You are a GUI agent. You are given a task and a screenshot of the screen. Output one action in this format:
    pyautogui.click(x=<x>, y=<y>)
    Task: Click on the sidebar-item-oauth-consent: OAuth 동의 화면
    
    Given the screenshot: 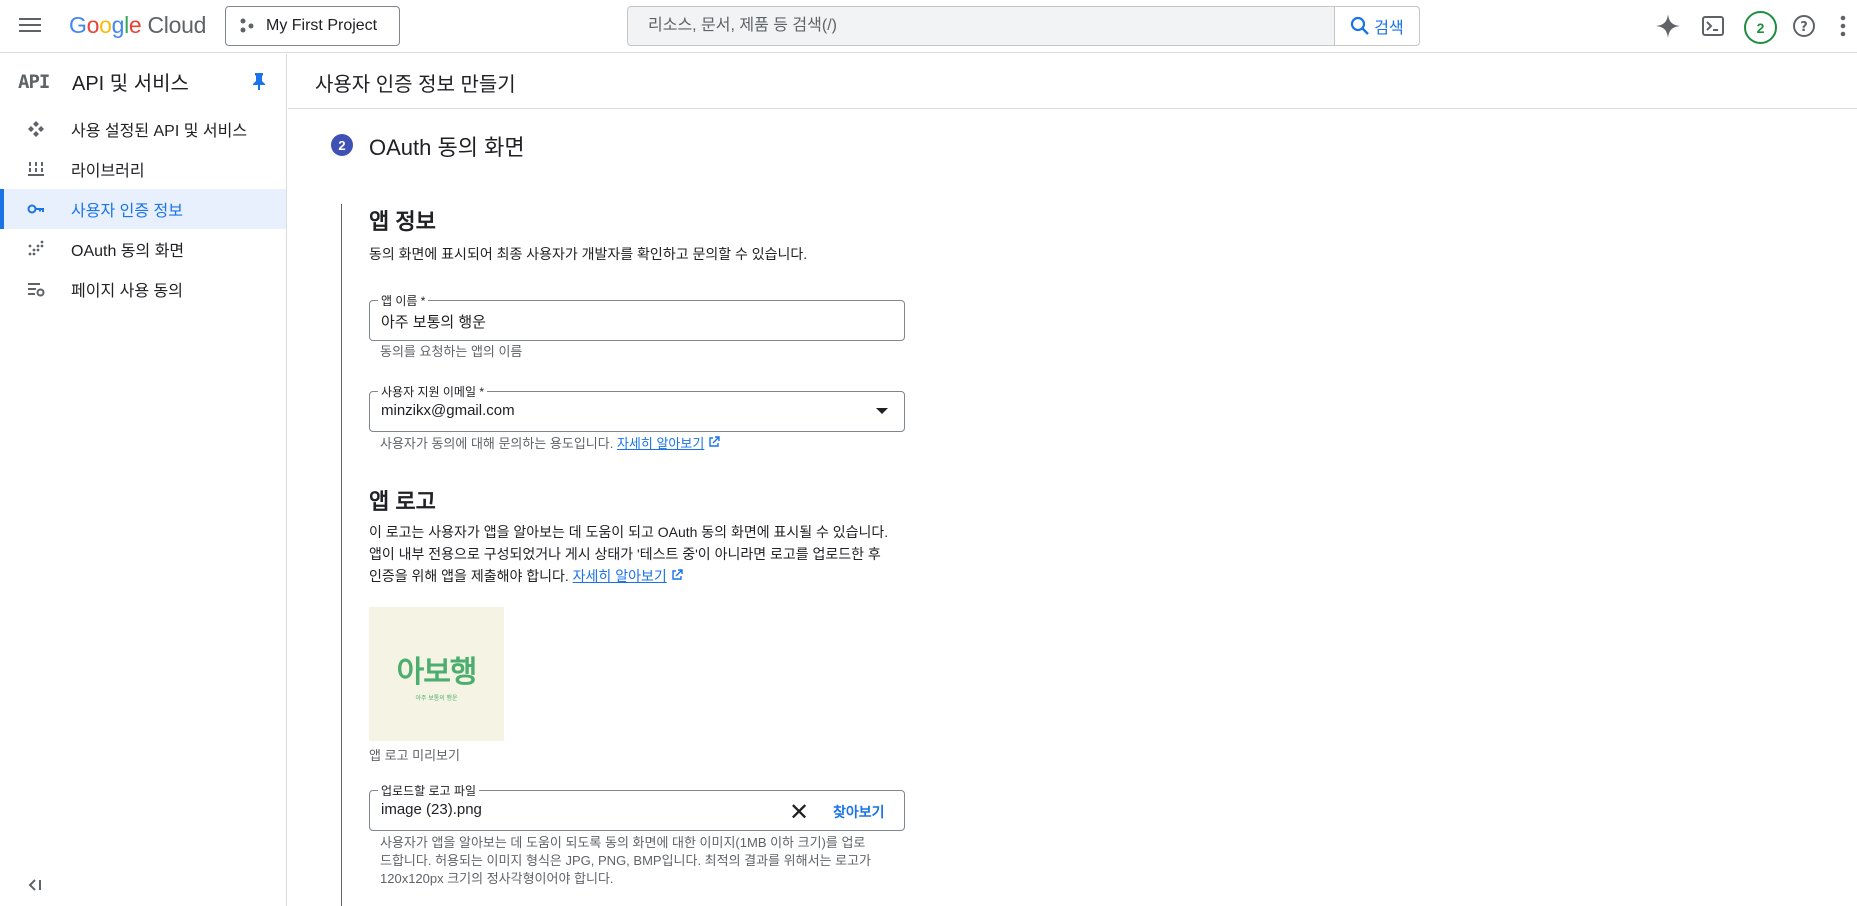 What is the action you would take?
    pyautogui.click(x=143, y=249)
    